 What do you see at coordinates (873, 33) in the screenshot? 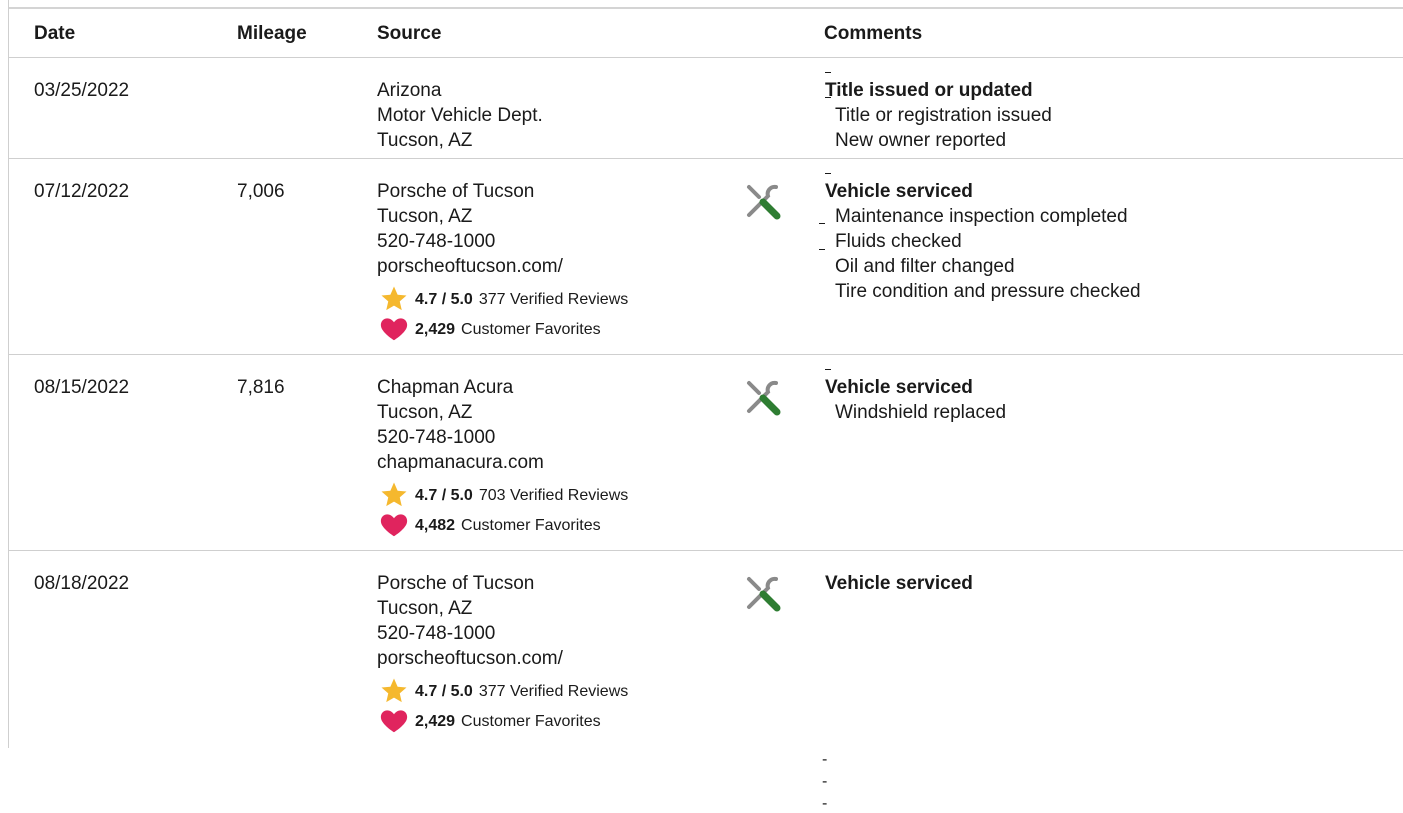
I see `header-comments: Comments` at bounding box center [873, 33].